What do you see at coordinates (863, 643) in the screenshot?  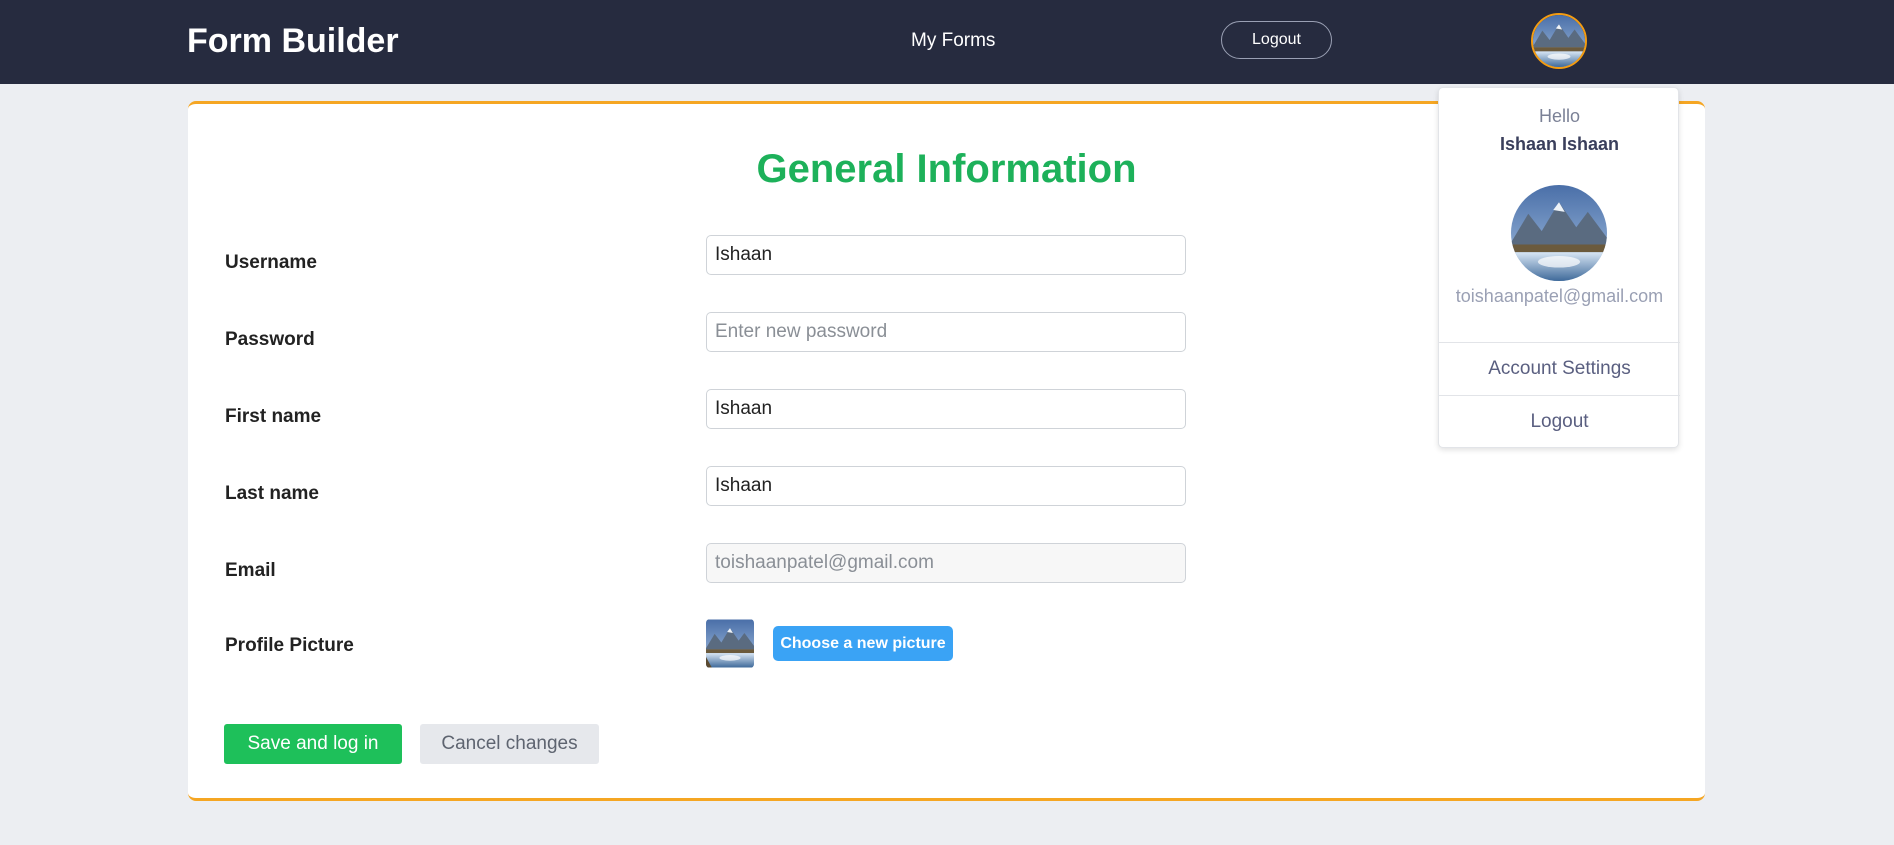 I see `choose-picture-button: Choose a new picture` at bounding box center [863, 643].